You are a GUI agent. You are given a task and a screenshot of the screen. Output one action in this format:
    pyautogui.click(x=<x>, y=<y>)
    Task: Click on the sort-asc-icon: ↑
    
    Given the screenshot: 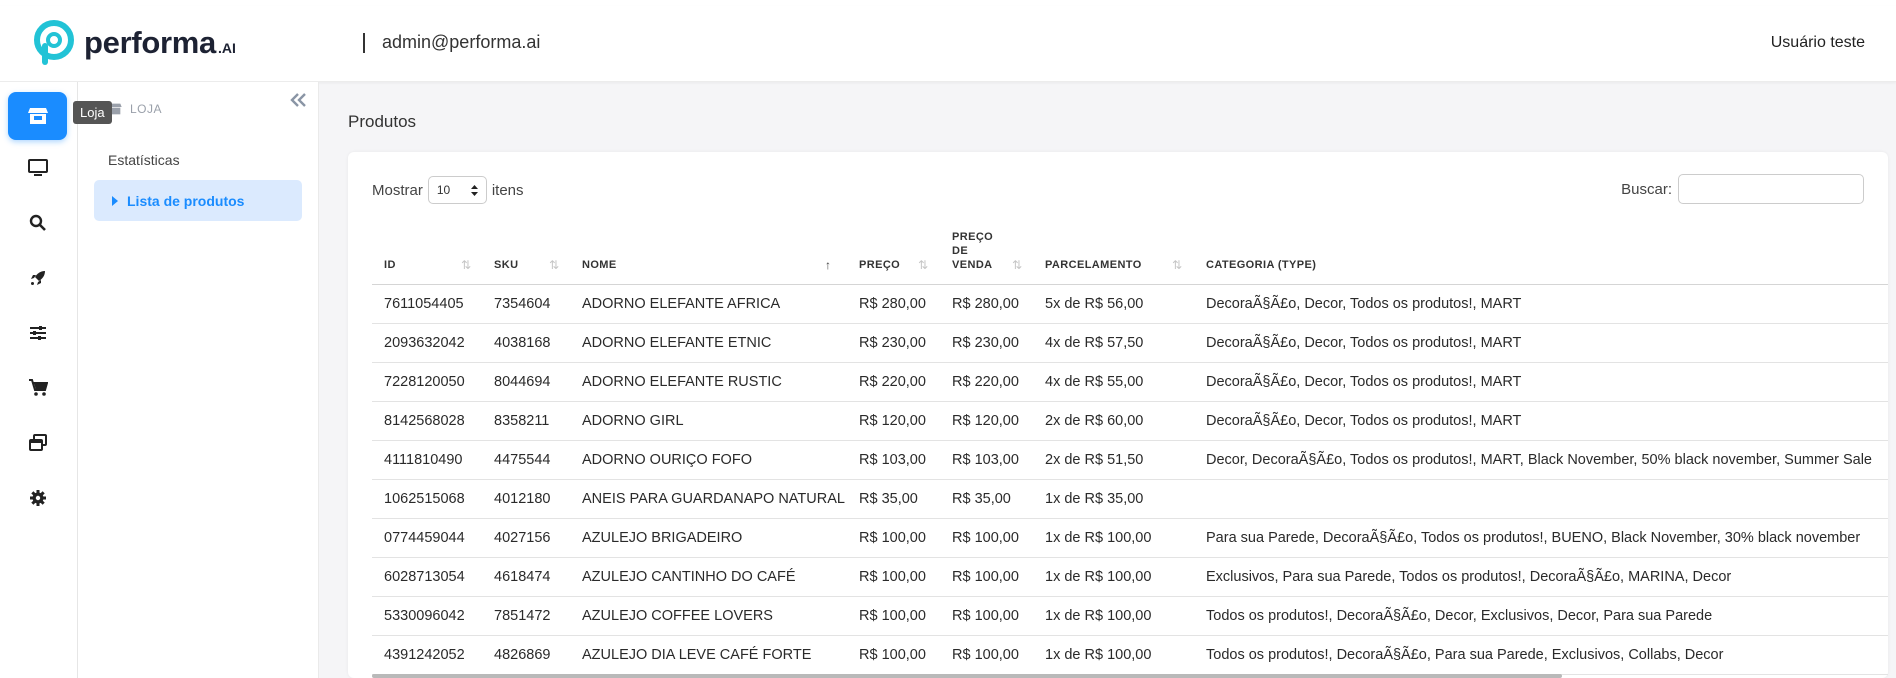 What is the action you would take?
    pyautogui.click(x=828, y=265)
    